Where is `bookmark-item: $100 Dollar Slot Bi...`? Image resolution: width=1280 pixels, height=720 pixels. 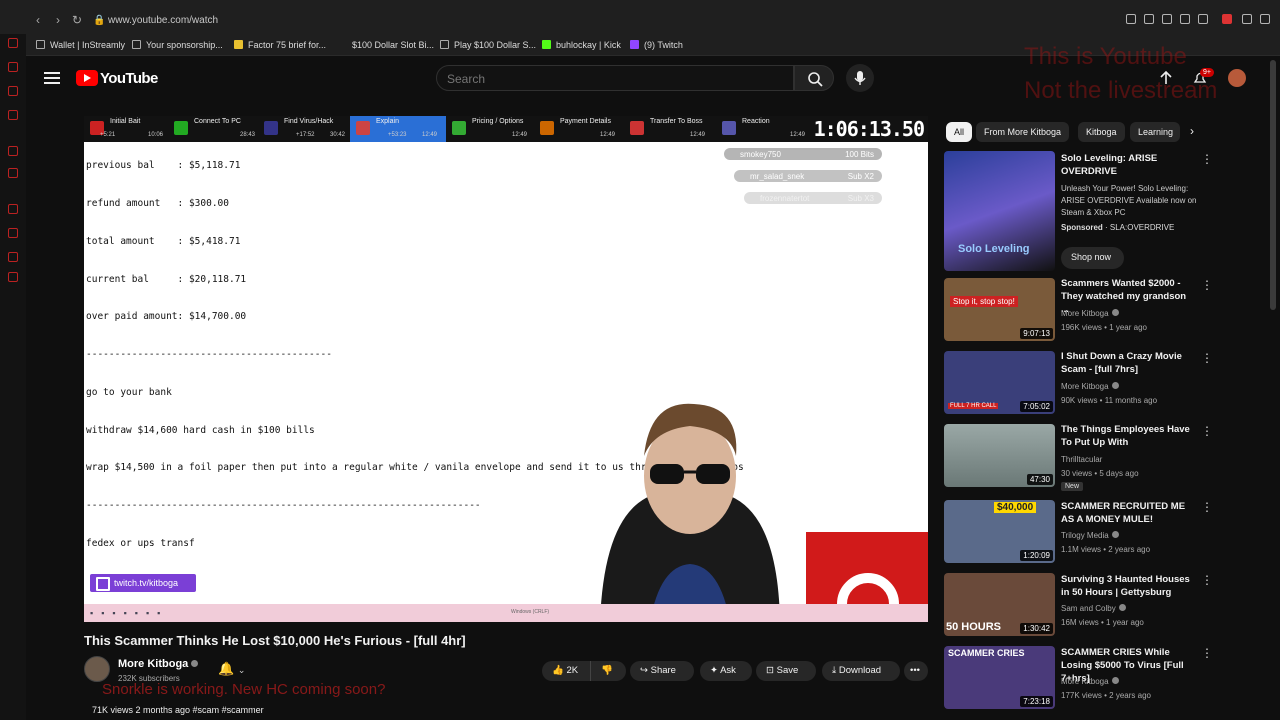
bookmark-item: $100 Dollar Slot Bi... is located at coordinates (386, 45).